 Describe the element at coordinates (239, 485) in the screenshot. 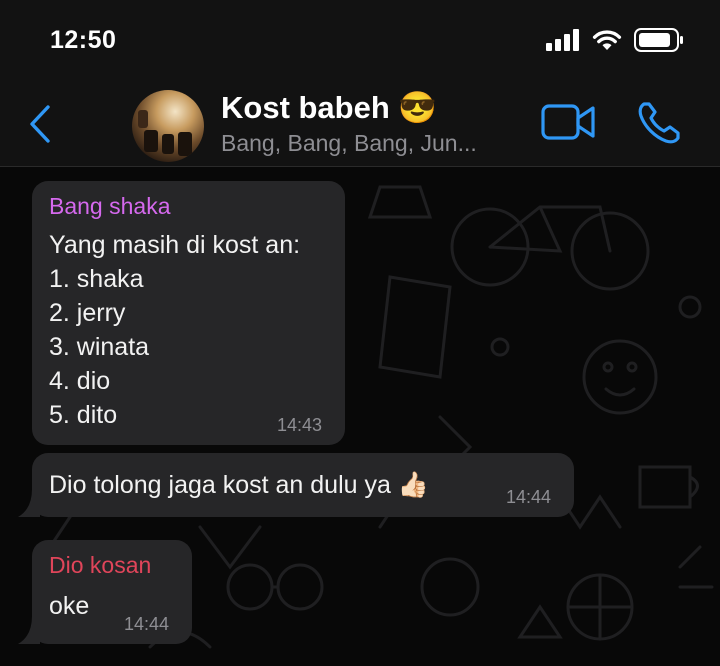

I see `message-text: Dio tolong jaga kost an dulu ya 👍🏻` at that location.